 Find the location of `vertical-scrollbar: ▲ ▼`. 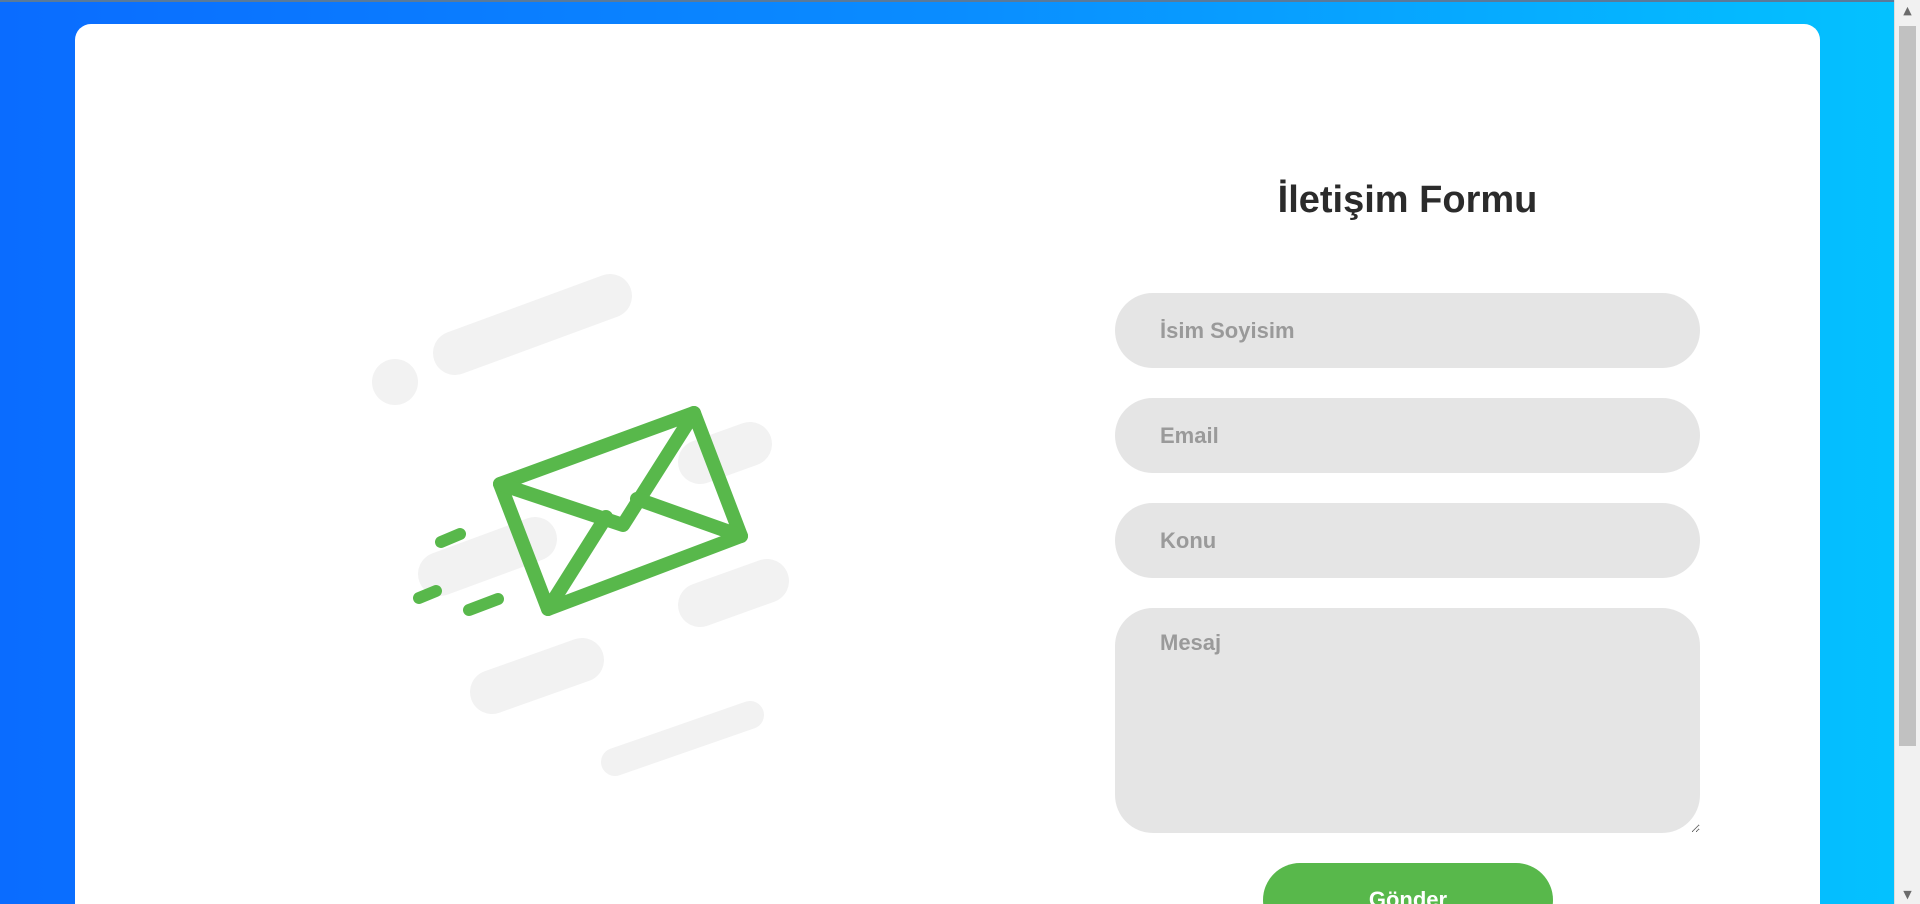

vertical-scrollbar: ▲ ▼ is located at coordinates (1907, 452).